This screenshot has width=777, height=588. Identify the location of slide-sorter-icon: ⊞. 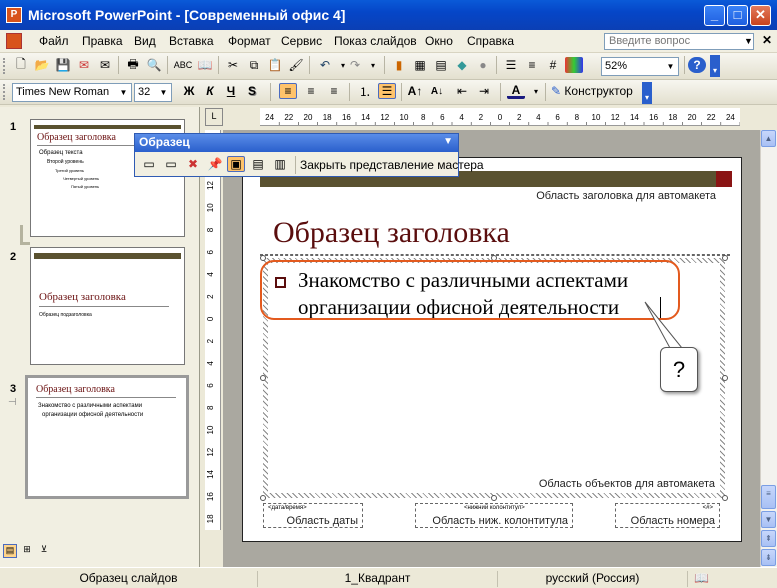
(27, 551).